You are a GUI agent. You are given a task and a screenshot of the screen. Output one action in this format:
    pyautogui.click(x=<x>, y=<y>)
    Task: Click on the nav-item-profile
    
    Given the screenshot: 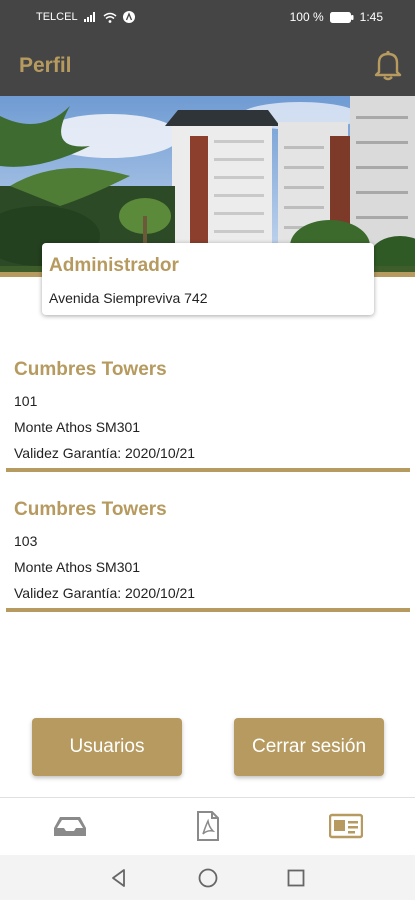 What is the action you would take?
    pyautogui.click(x=346, y=826)
    